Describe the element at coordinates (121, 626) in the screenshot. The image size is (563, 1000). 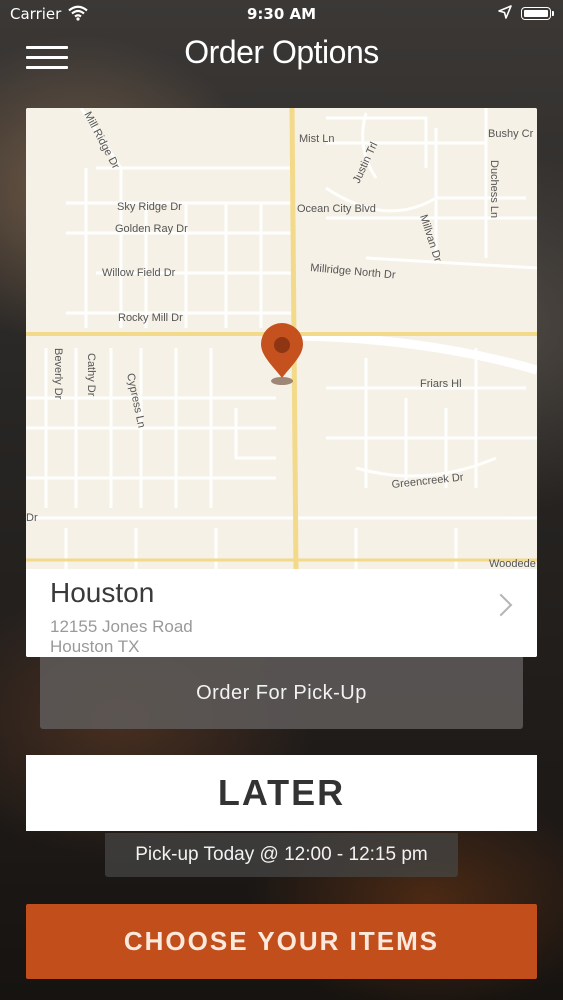
I see `store-address-line1: 12155 Jones Road` at that location.